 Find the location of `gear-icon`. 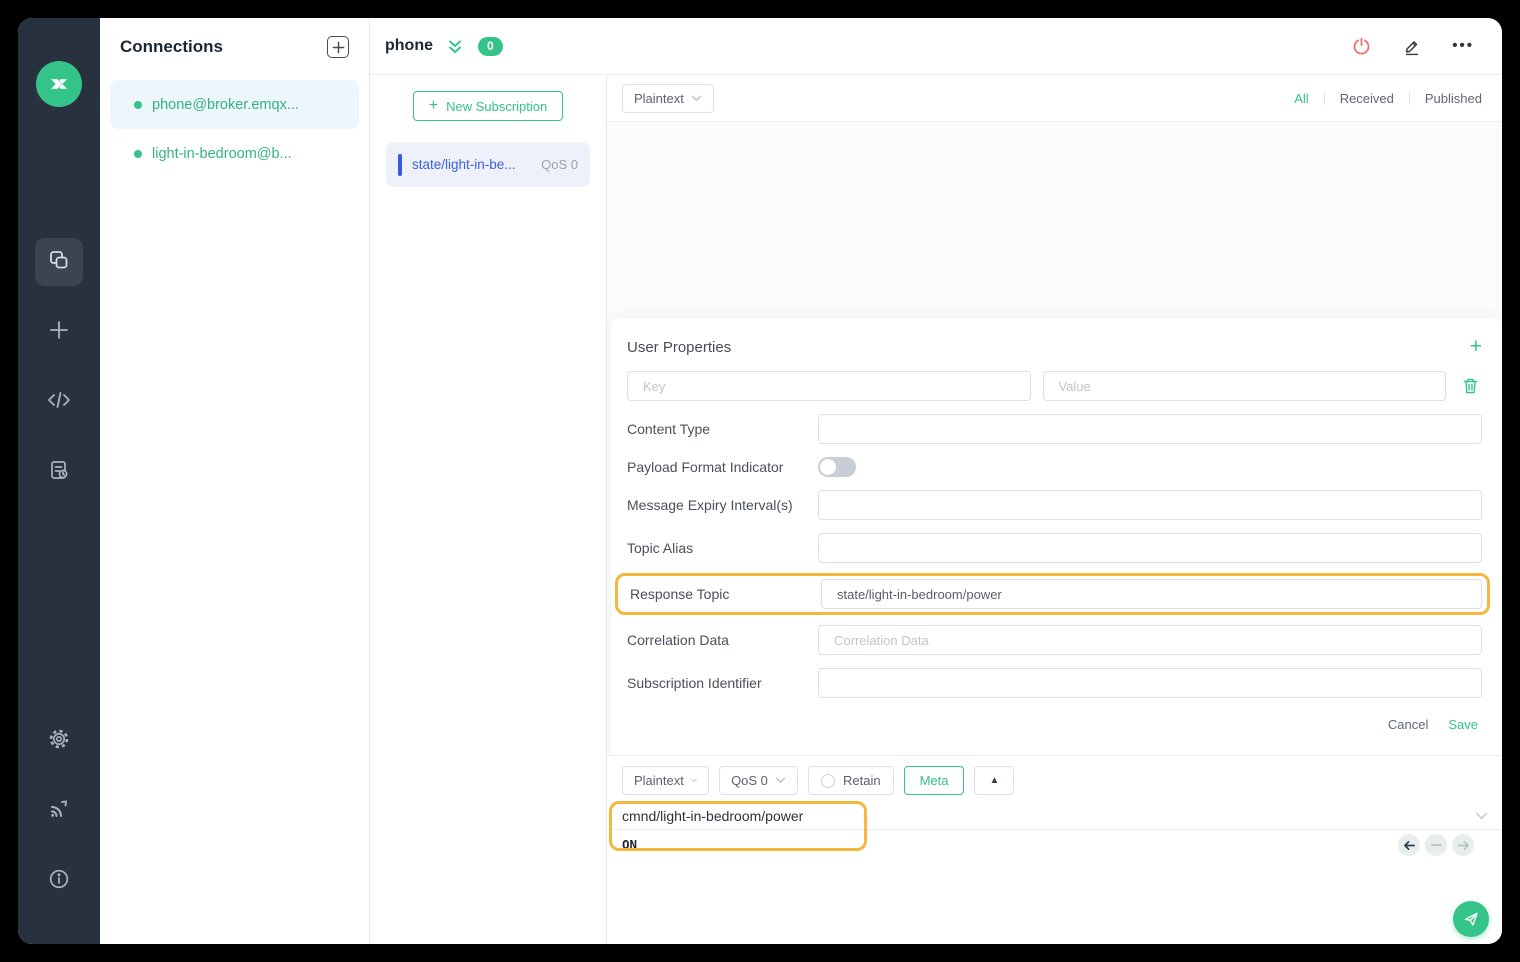

gear-icon is located at coordinates (59, 741).